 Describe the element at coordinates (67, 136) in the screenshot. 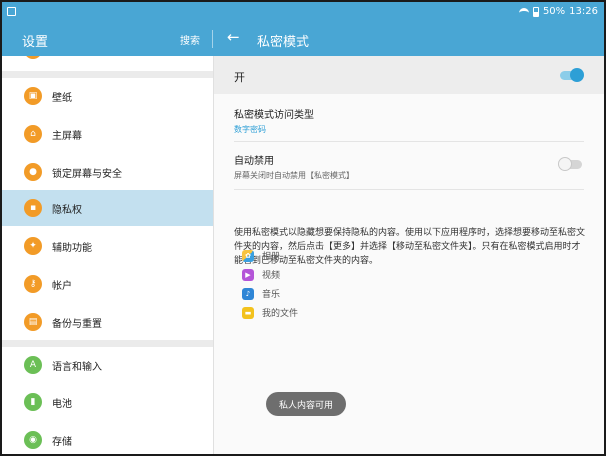

I see `sidebar-item-label: 主屏幕` at that location.